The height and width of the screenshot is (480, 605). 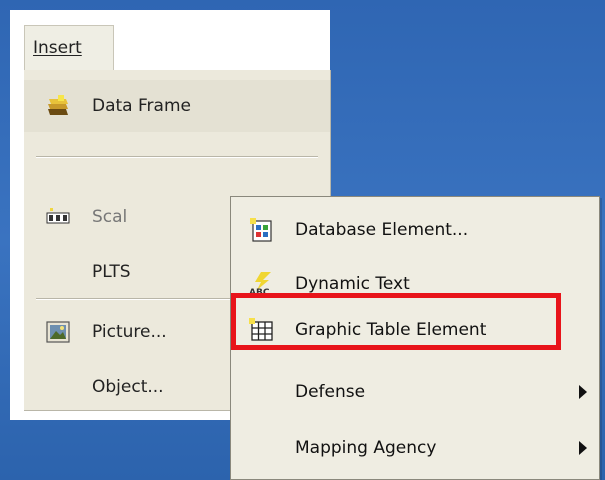 I want to click on submenu-item-label: Defense, so click(x=330, y=392).